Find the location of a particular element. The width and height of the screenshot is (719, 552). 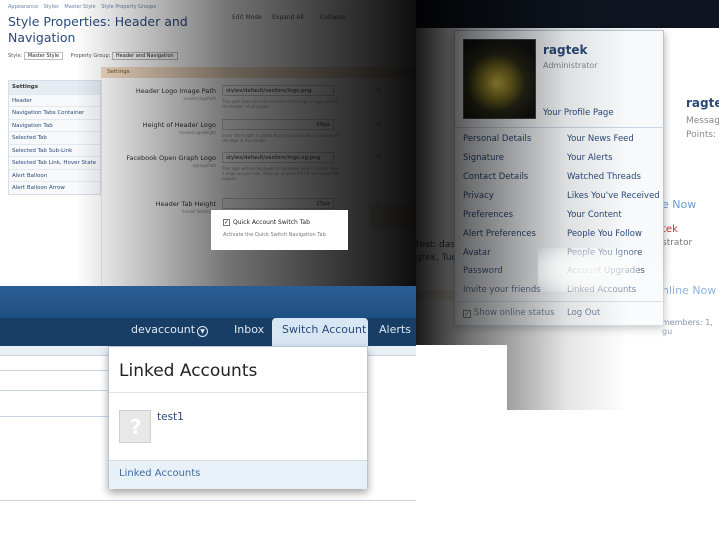

property-input: 25px is located at coordinates (278, 203).